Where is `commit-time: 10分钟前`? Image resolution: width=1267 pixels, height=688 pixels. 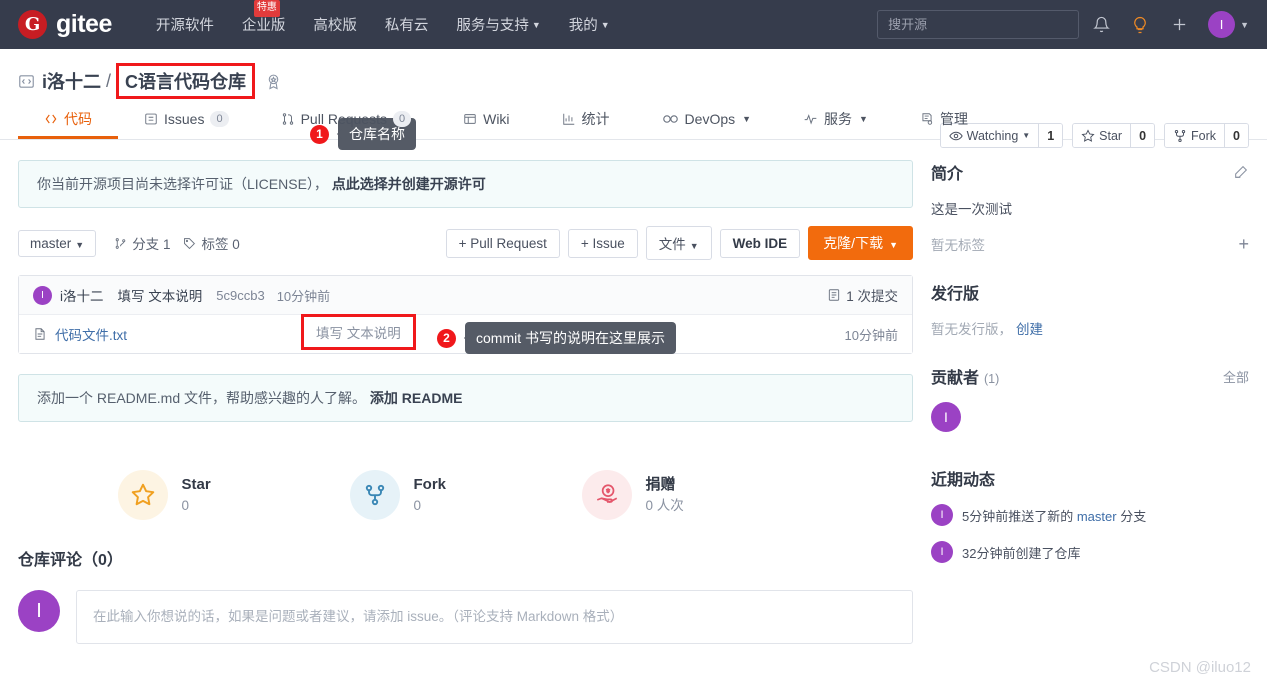
commit-time: 10分钟前 is located at coordinates (303, 296).